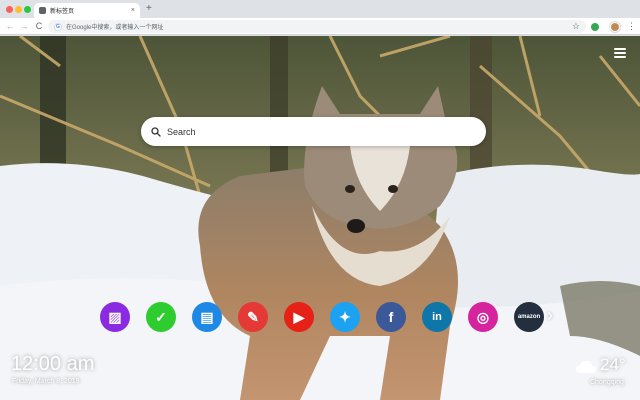 This screenshot has width=640, height=400. I want to click on notes-icon: ▤, so click(207, 317).